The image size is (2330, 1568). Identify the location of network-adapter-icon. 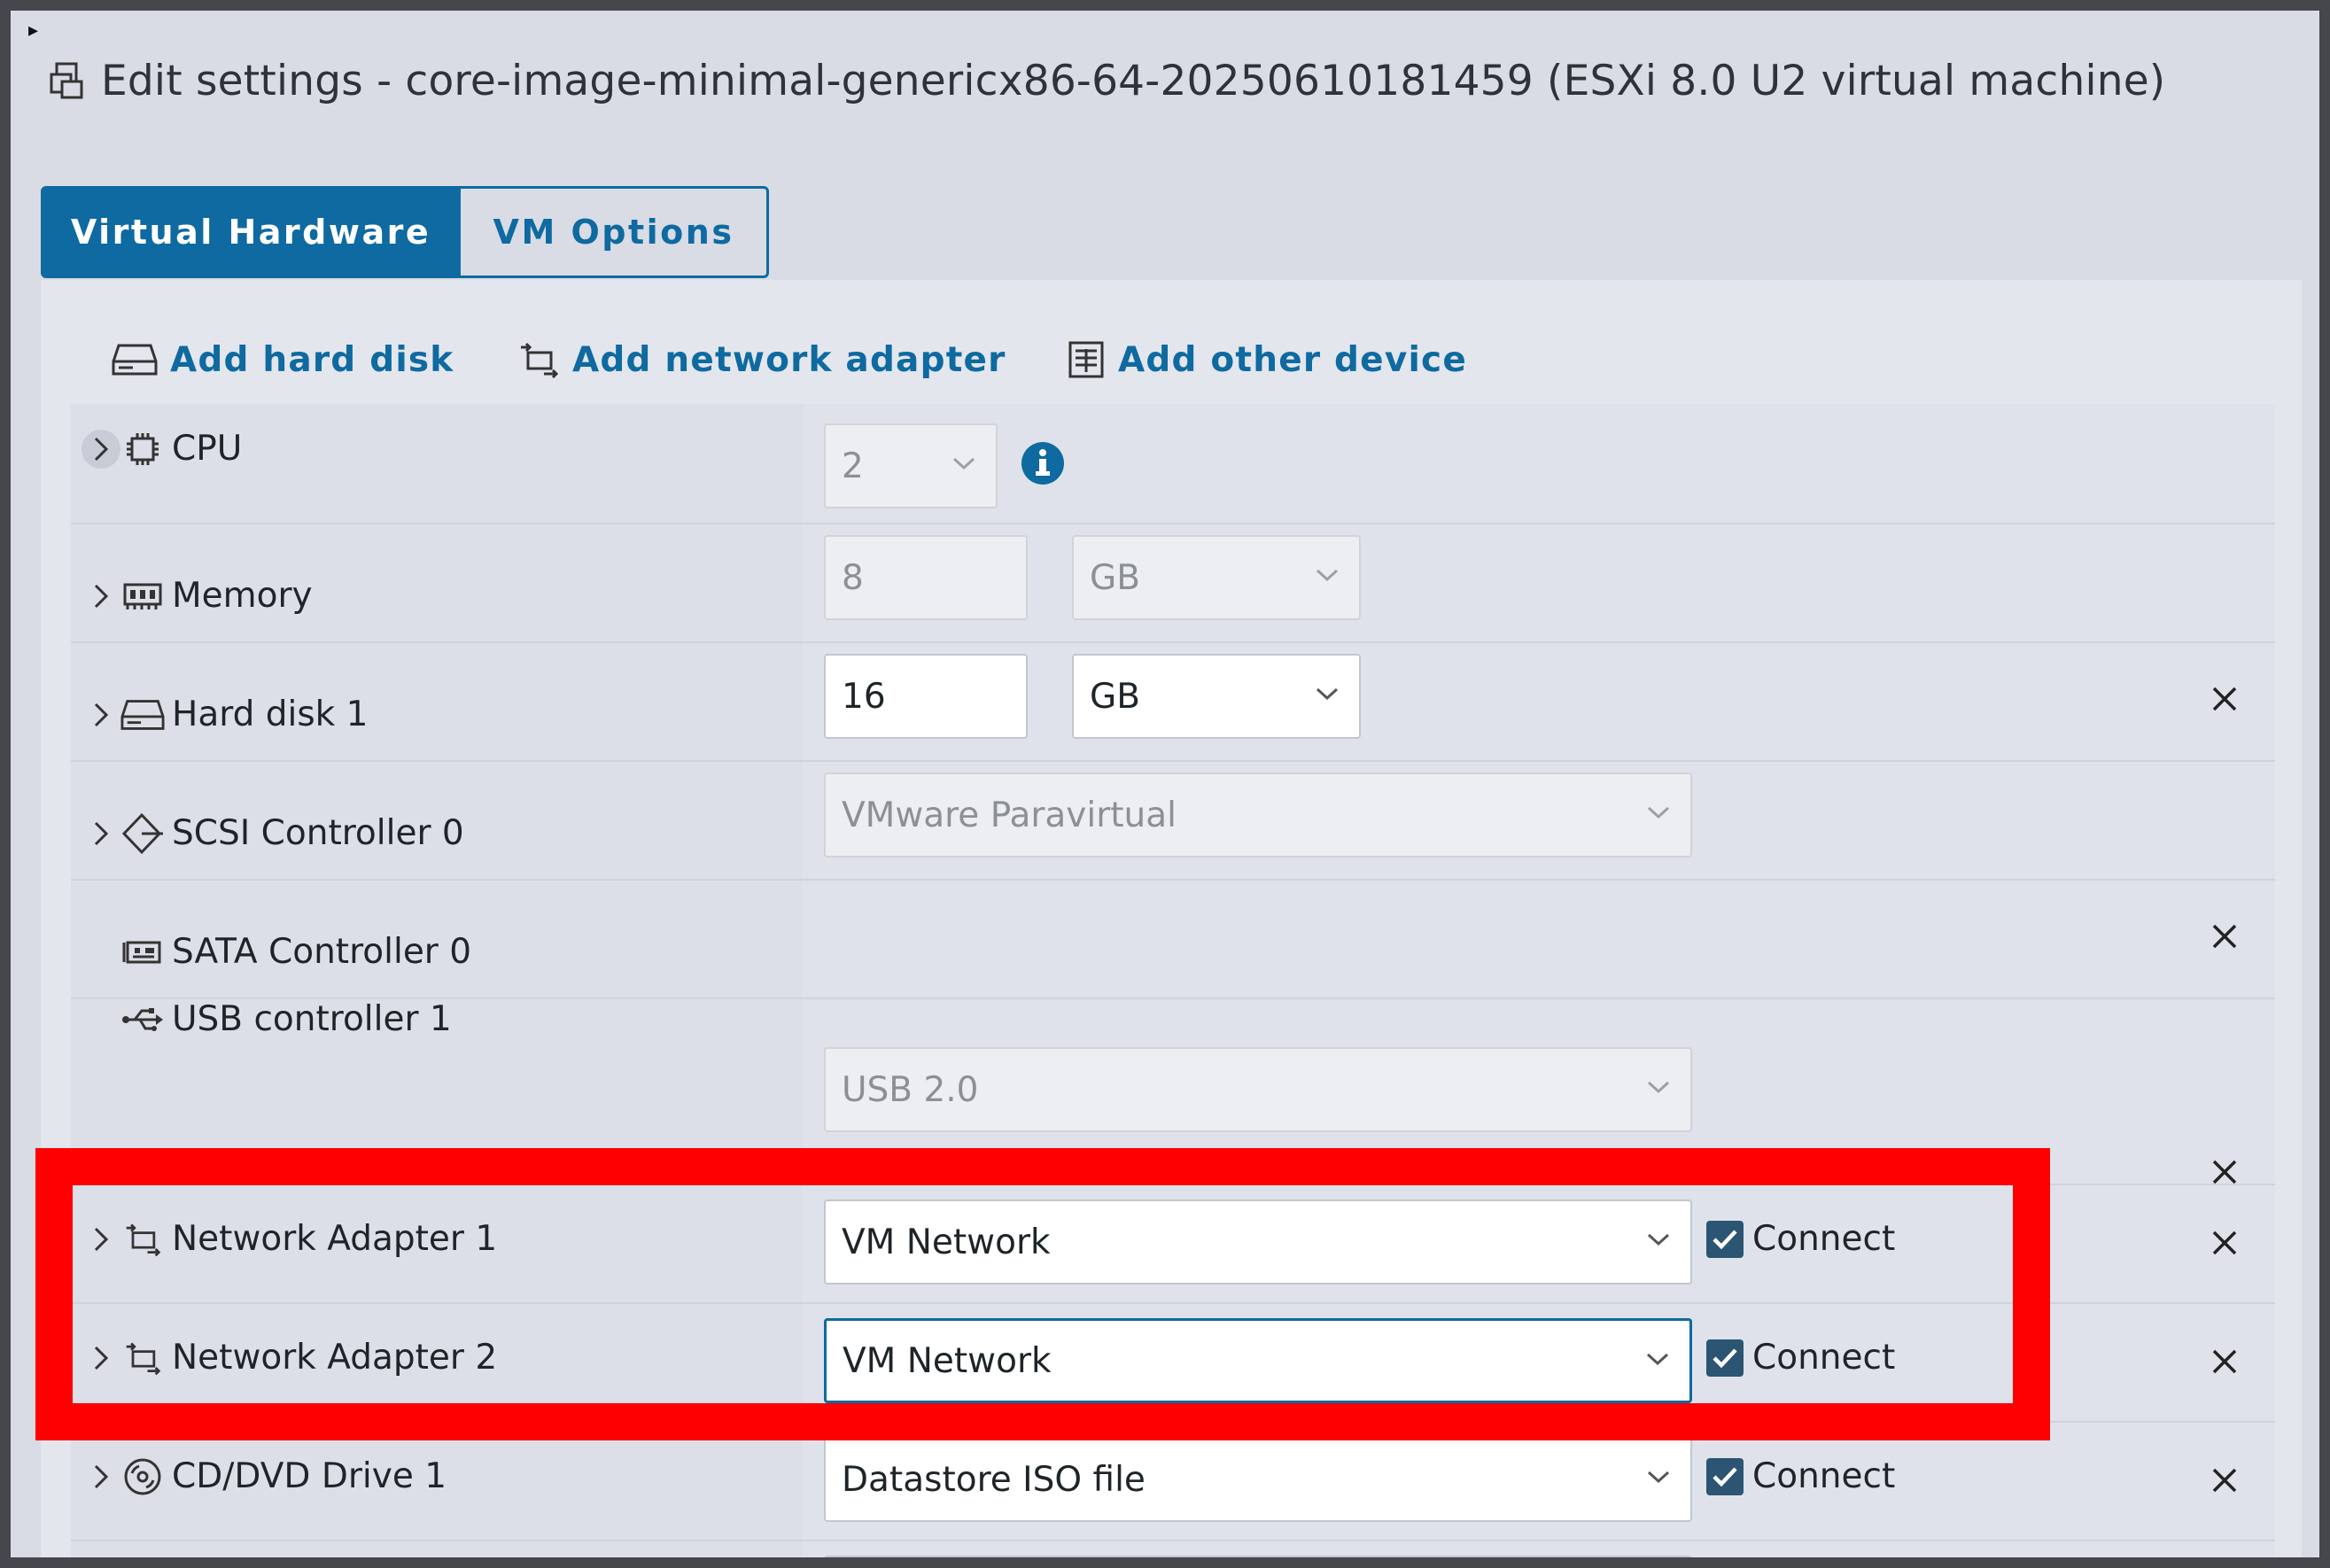
(142, 1239).